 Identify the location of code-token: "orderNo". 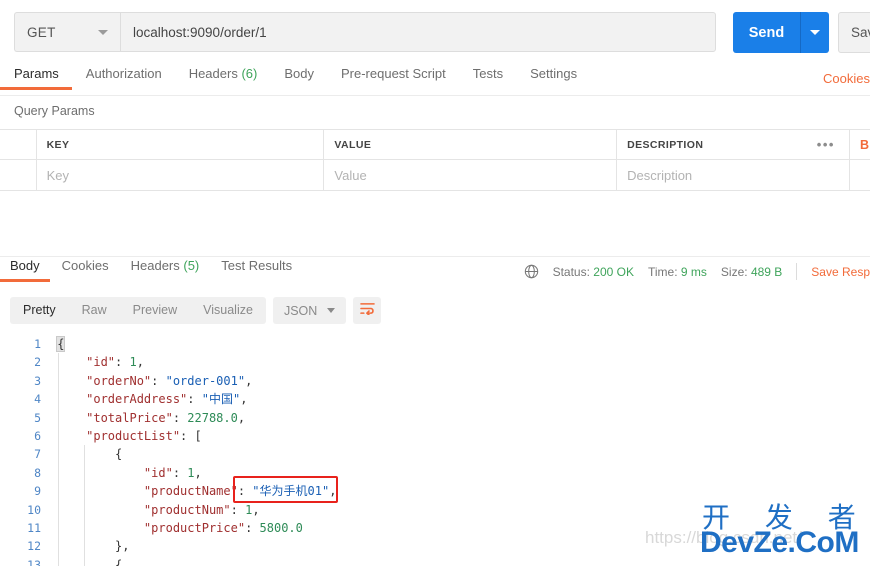
(119, 380).